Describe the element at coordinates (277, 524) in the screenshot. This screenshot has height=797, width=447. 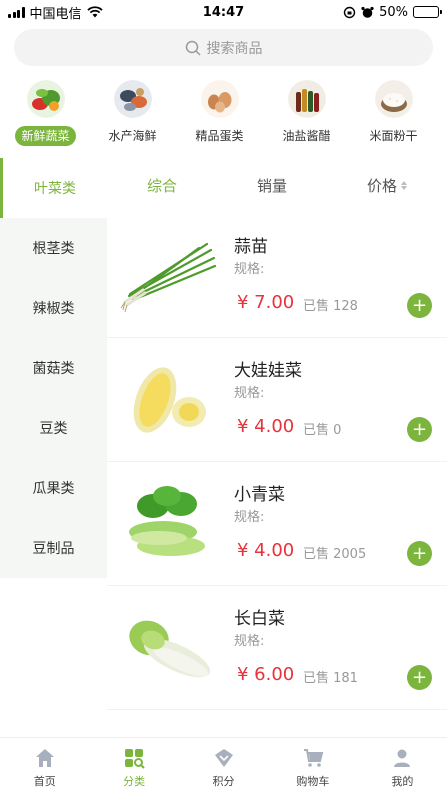
I see `product-item: 小青菜 规格: ¥ 4.00 已售 2005 +` at that location.